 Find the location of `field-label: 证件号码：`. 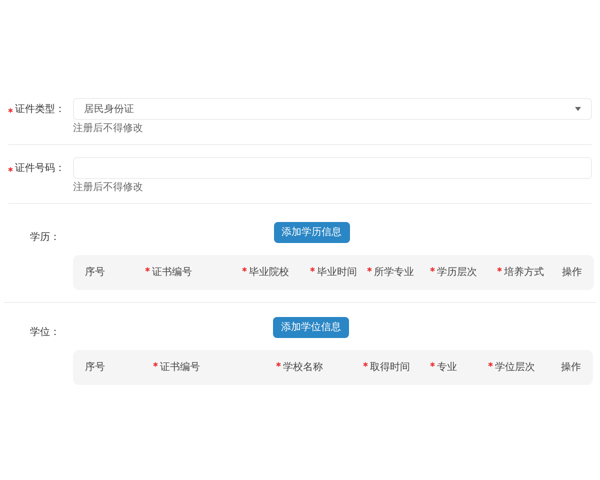

field-label: 证件号码： is located at coordinates (40, 169).